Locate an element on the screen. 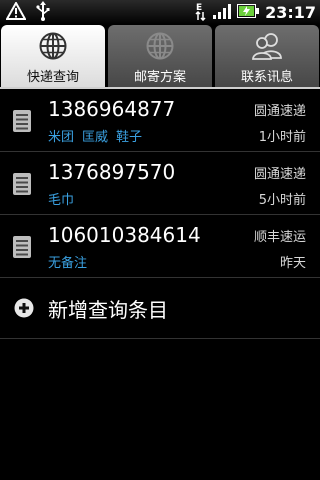 This screenshot has height=480, width=320. tab-mailing-plan: 邮寄方案 is located at coordinates (160, 56).